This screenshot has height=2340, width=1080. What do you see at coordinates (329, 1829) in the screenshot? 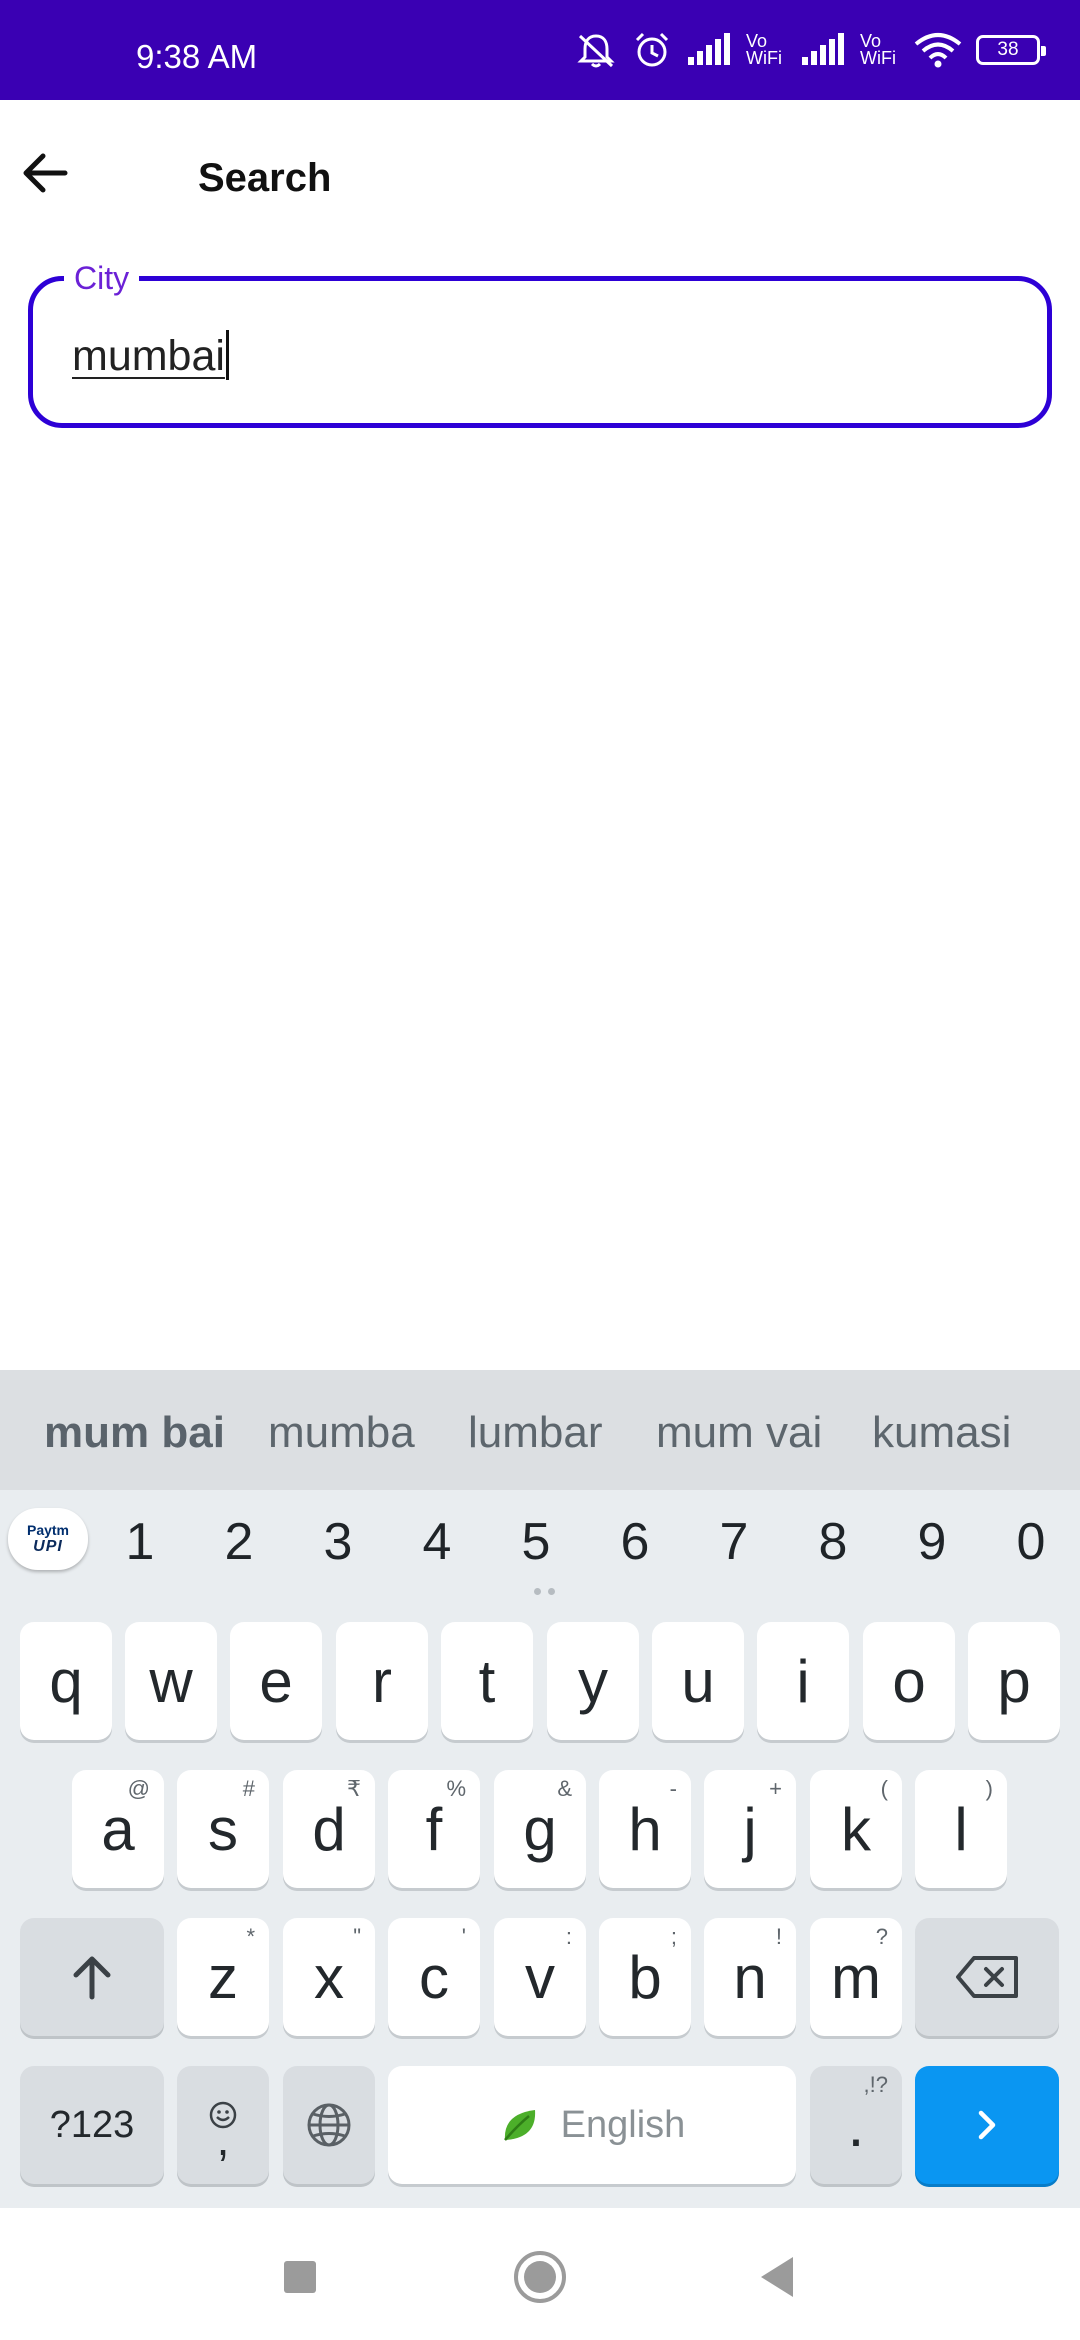
I see `key-d: d ₹` at bounding box center [329, 1829].